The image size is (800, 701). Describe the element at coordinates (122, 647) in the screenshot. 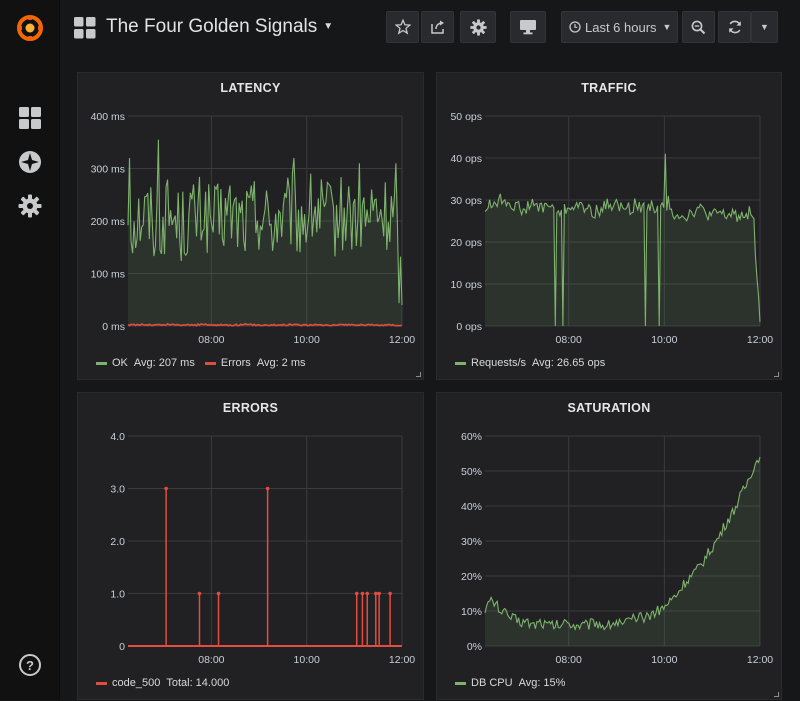

I see `y-tick-label: 0` at that location.